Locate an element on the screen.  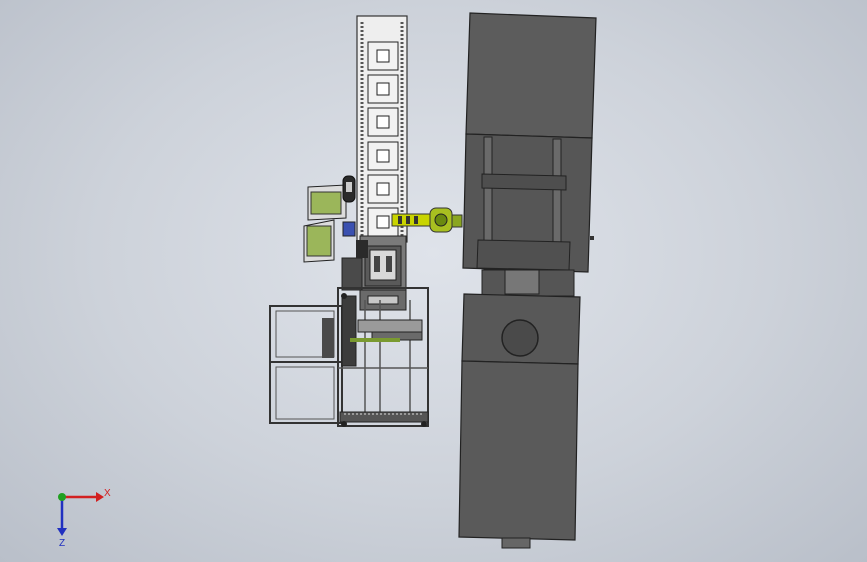
x-axis-label: X is located at coordinates (107, 493).